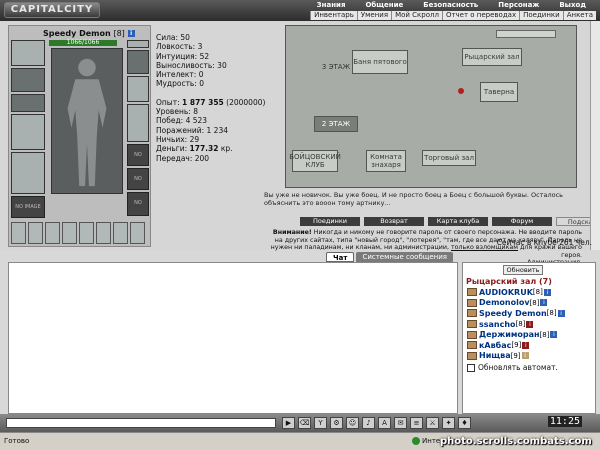  I want to click on tab-chat: Чат, so click(340, 257).